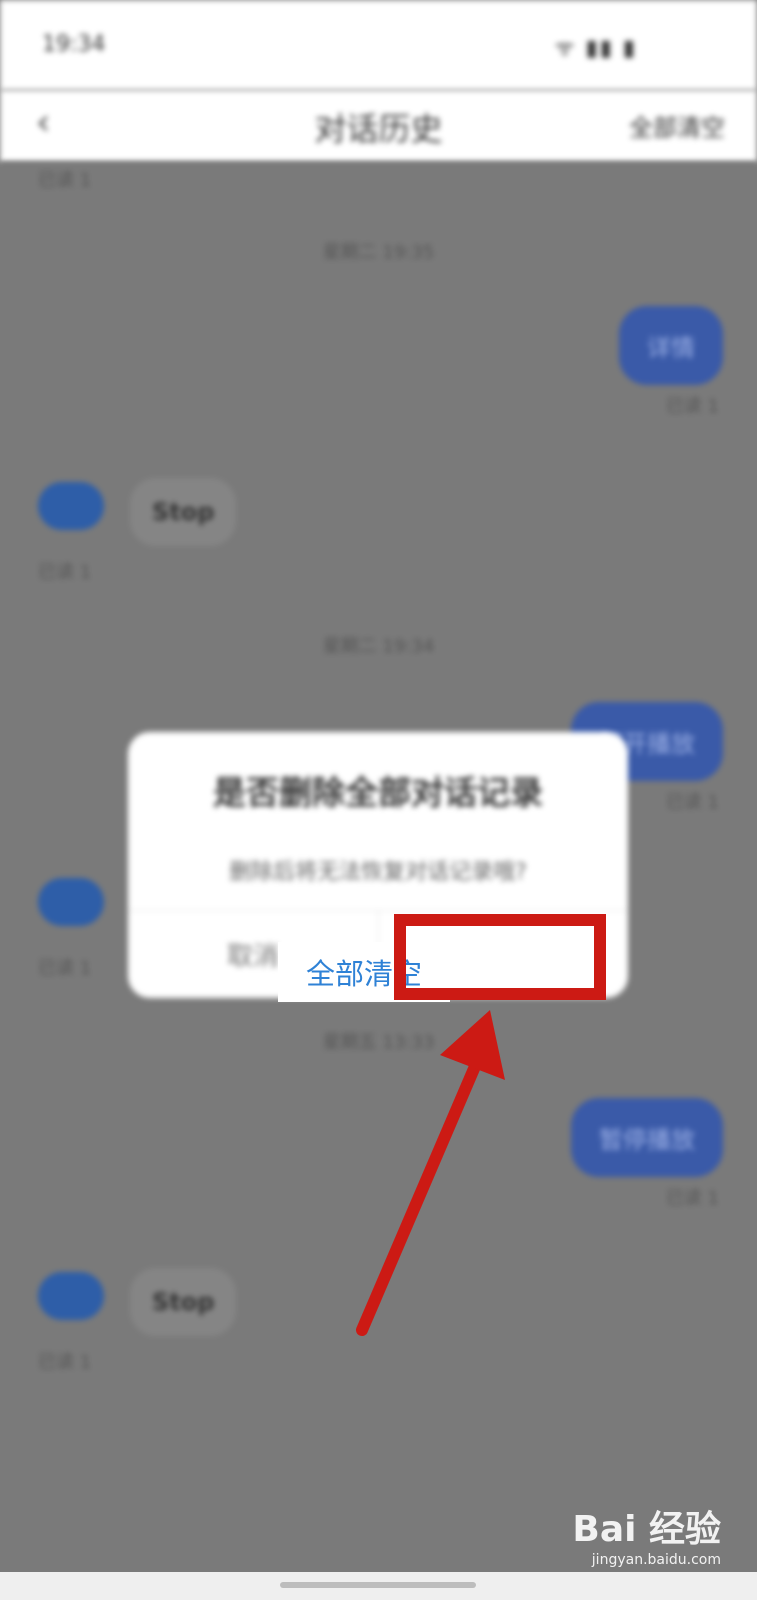 The image size is (757, 1600). I want to click on watermark: Bai 经验 jingyan.baidu.com, so click(646, 1534).